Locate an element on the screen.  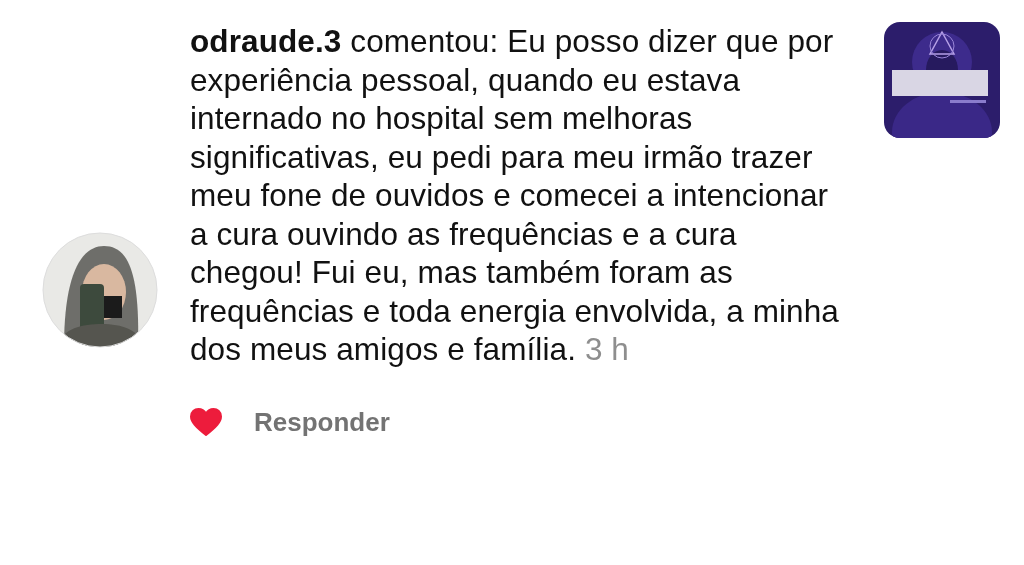
reply-button: Responder is located at coordinates (322, 422).